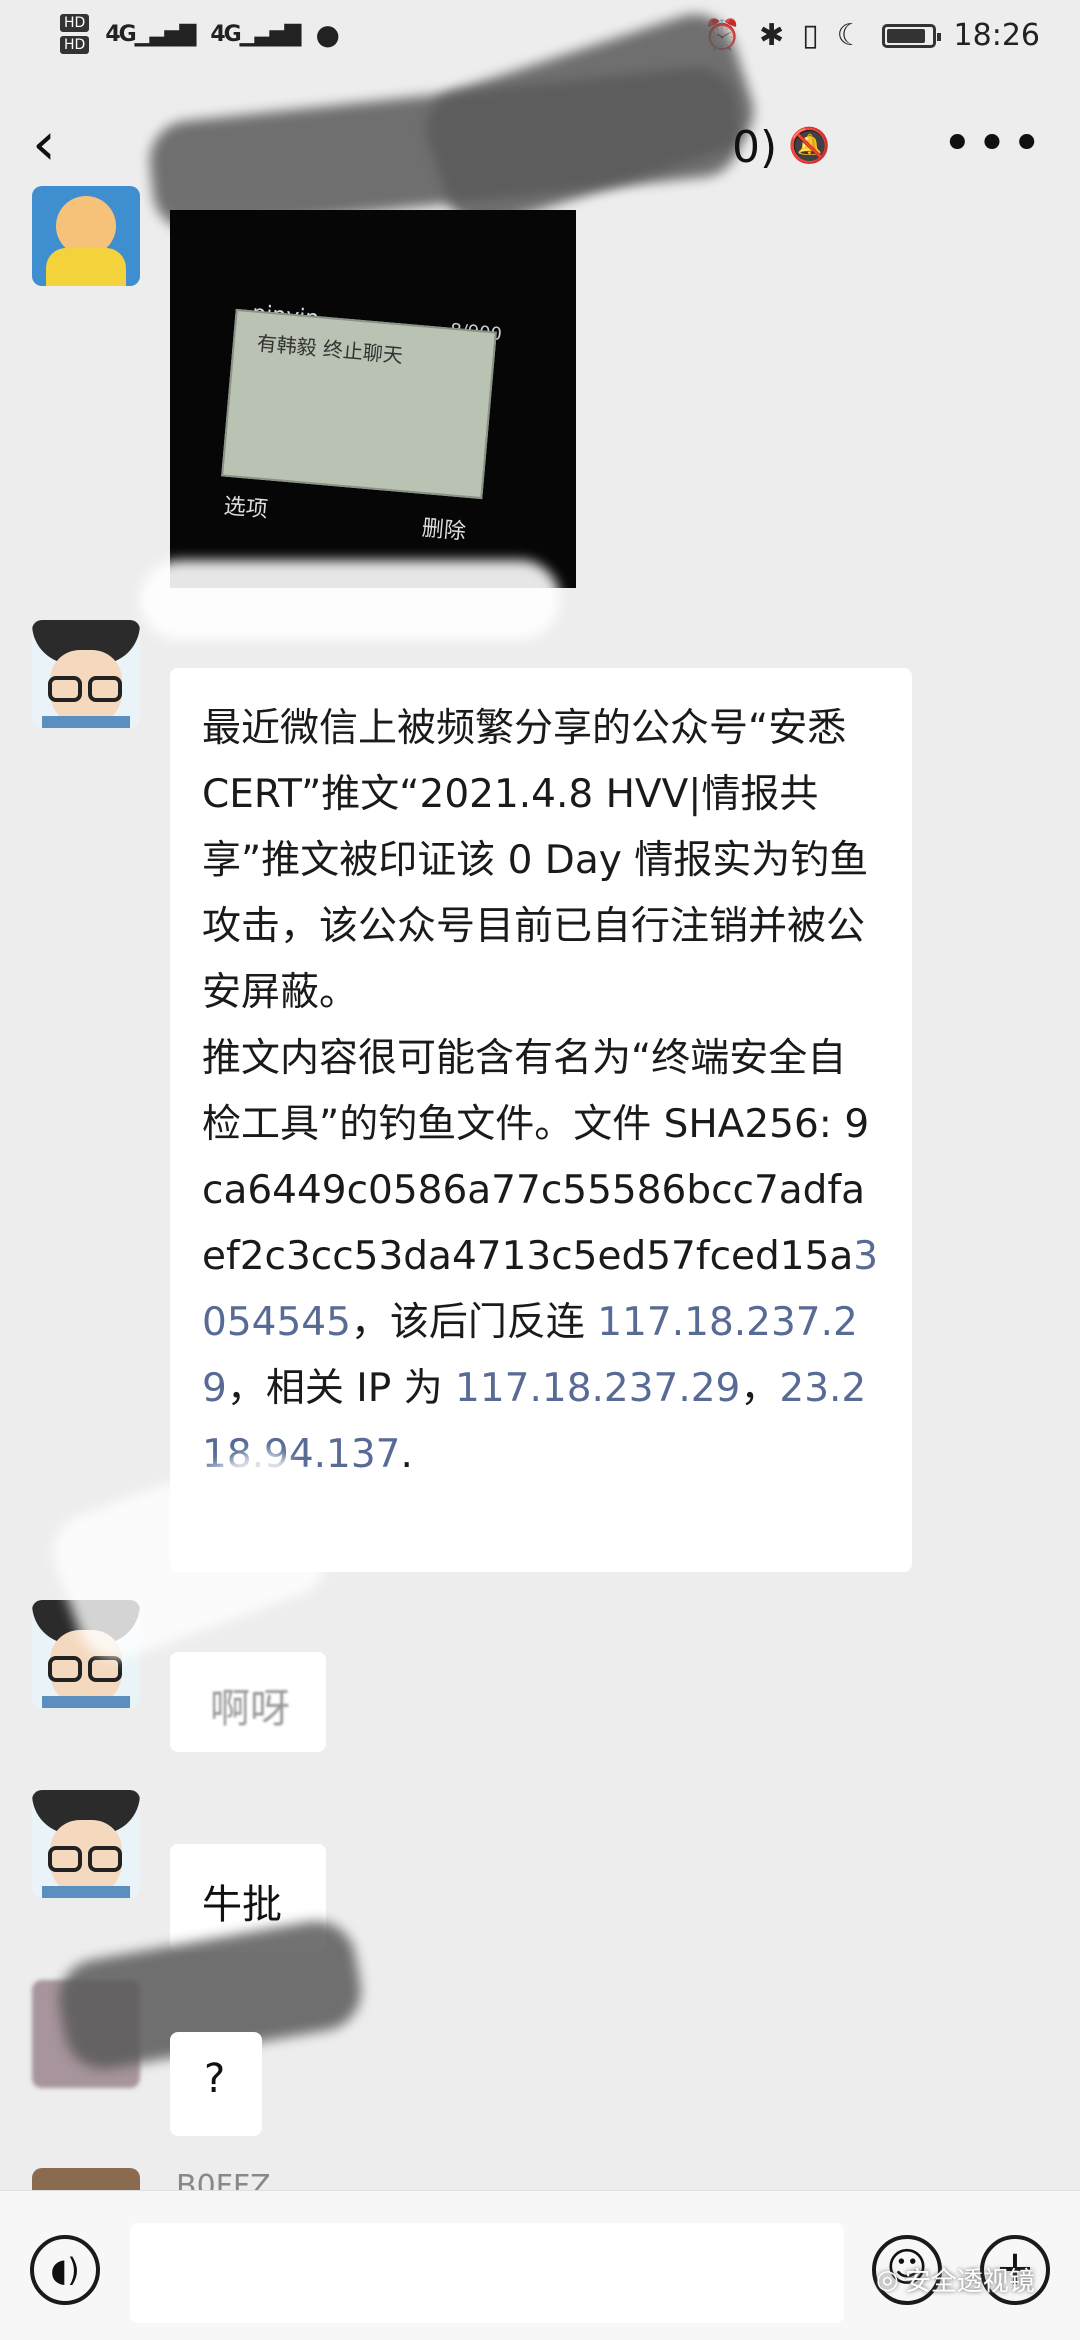 The image size is (1080, 2340). I want to click on battery-icon, so click(911, 35).